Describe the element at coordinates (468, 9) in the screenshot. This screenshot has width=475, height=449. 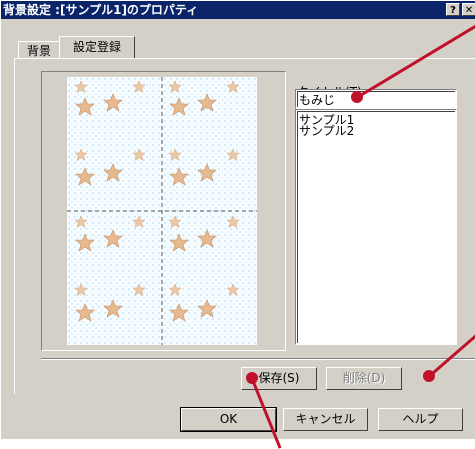
I see `close-title-button: ✕` at that location.